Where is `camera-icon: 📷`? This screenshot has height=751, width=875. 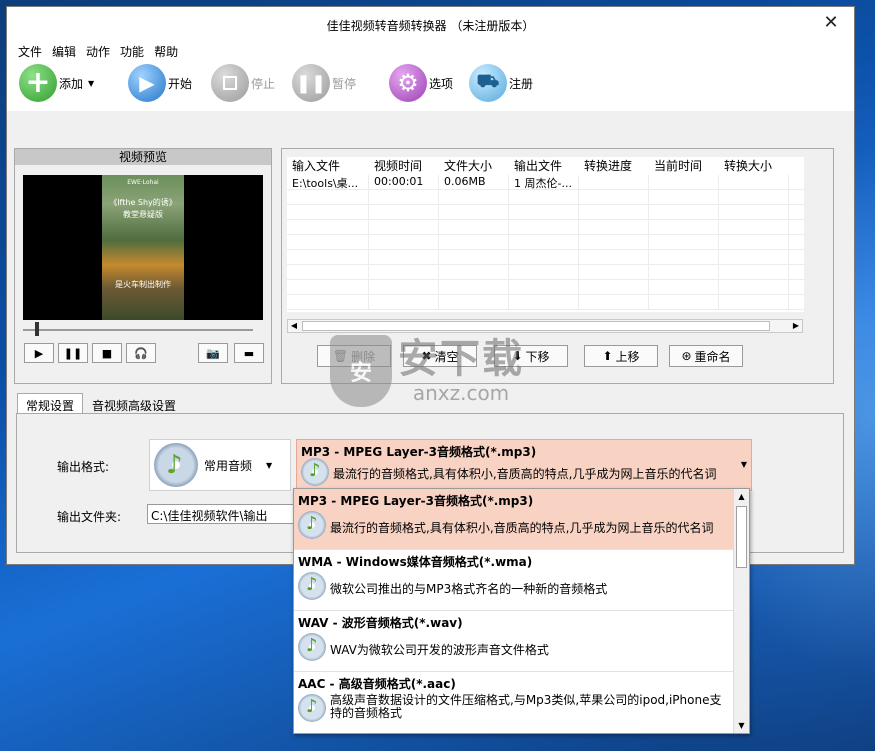
camera-icon: 📷 is located at coordinates (213, 353).